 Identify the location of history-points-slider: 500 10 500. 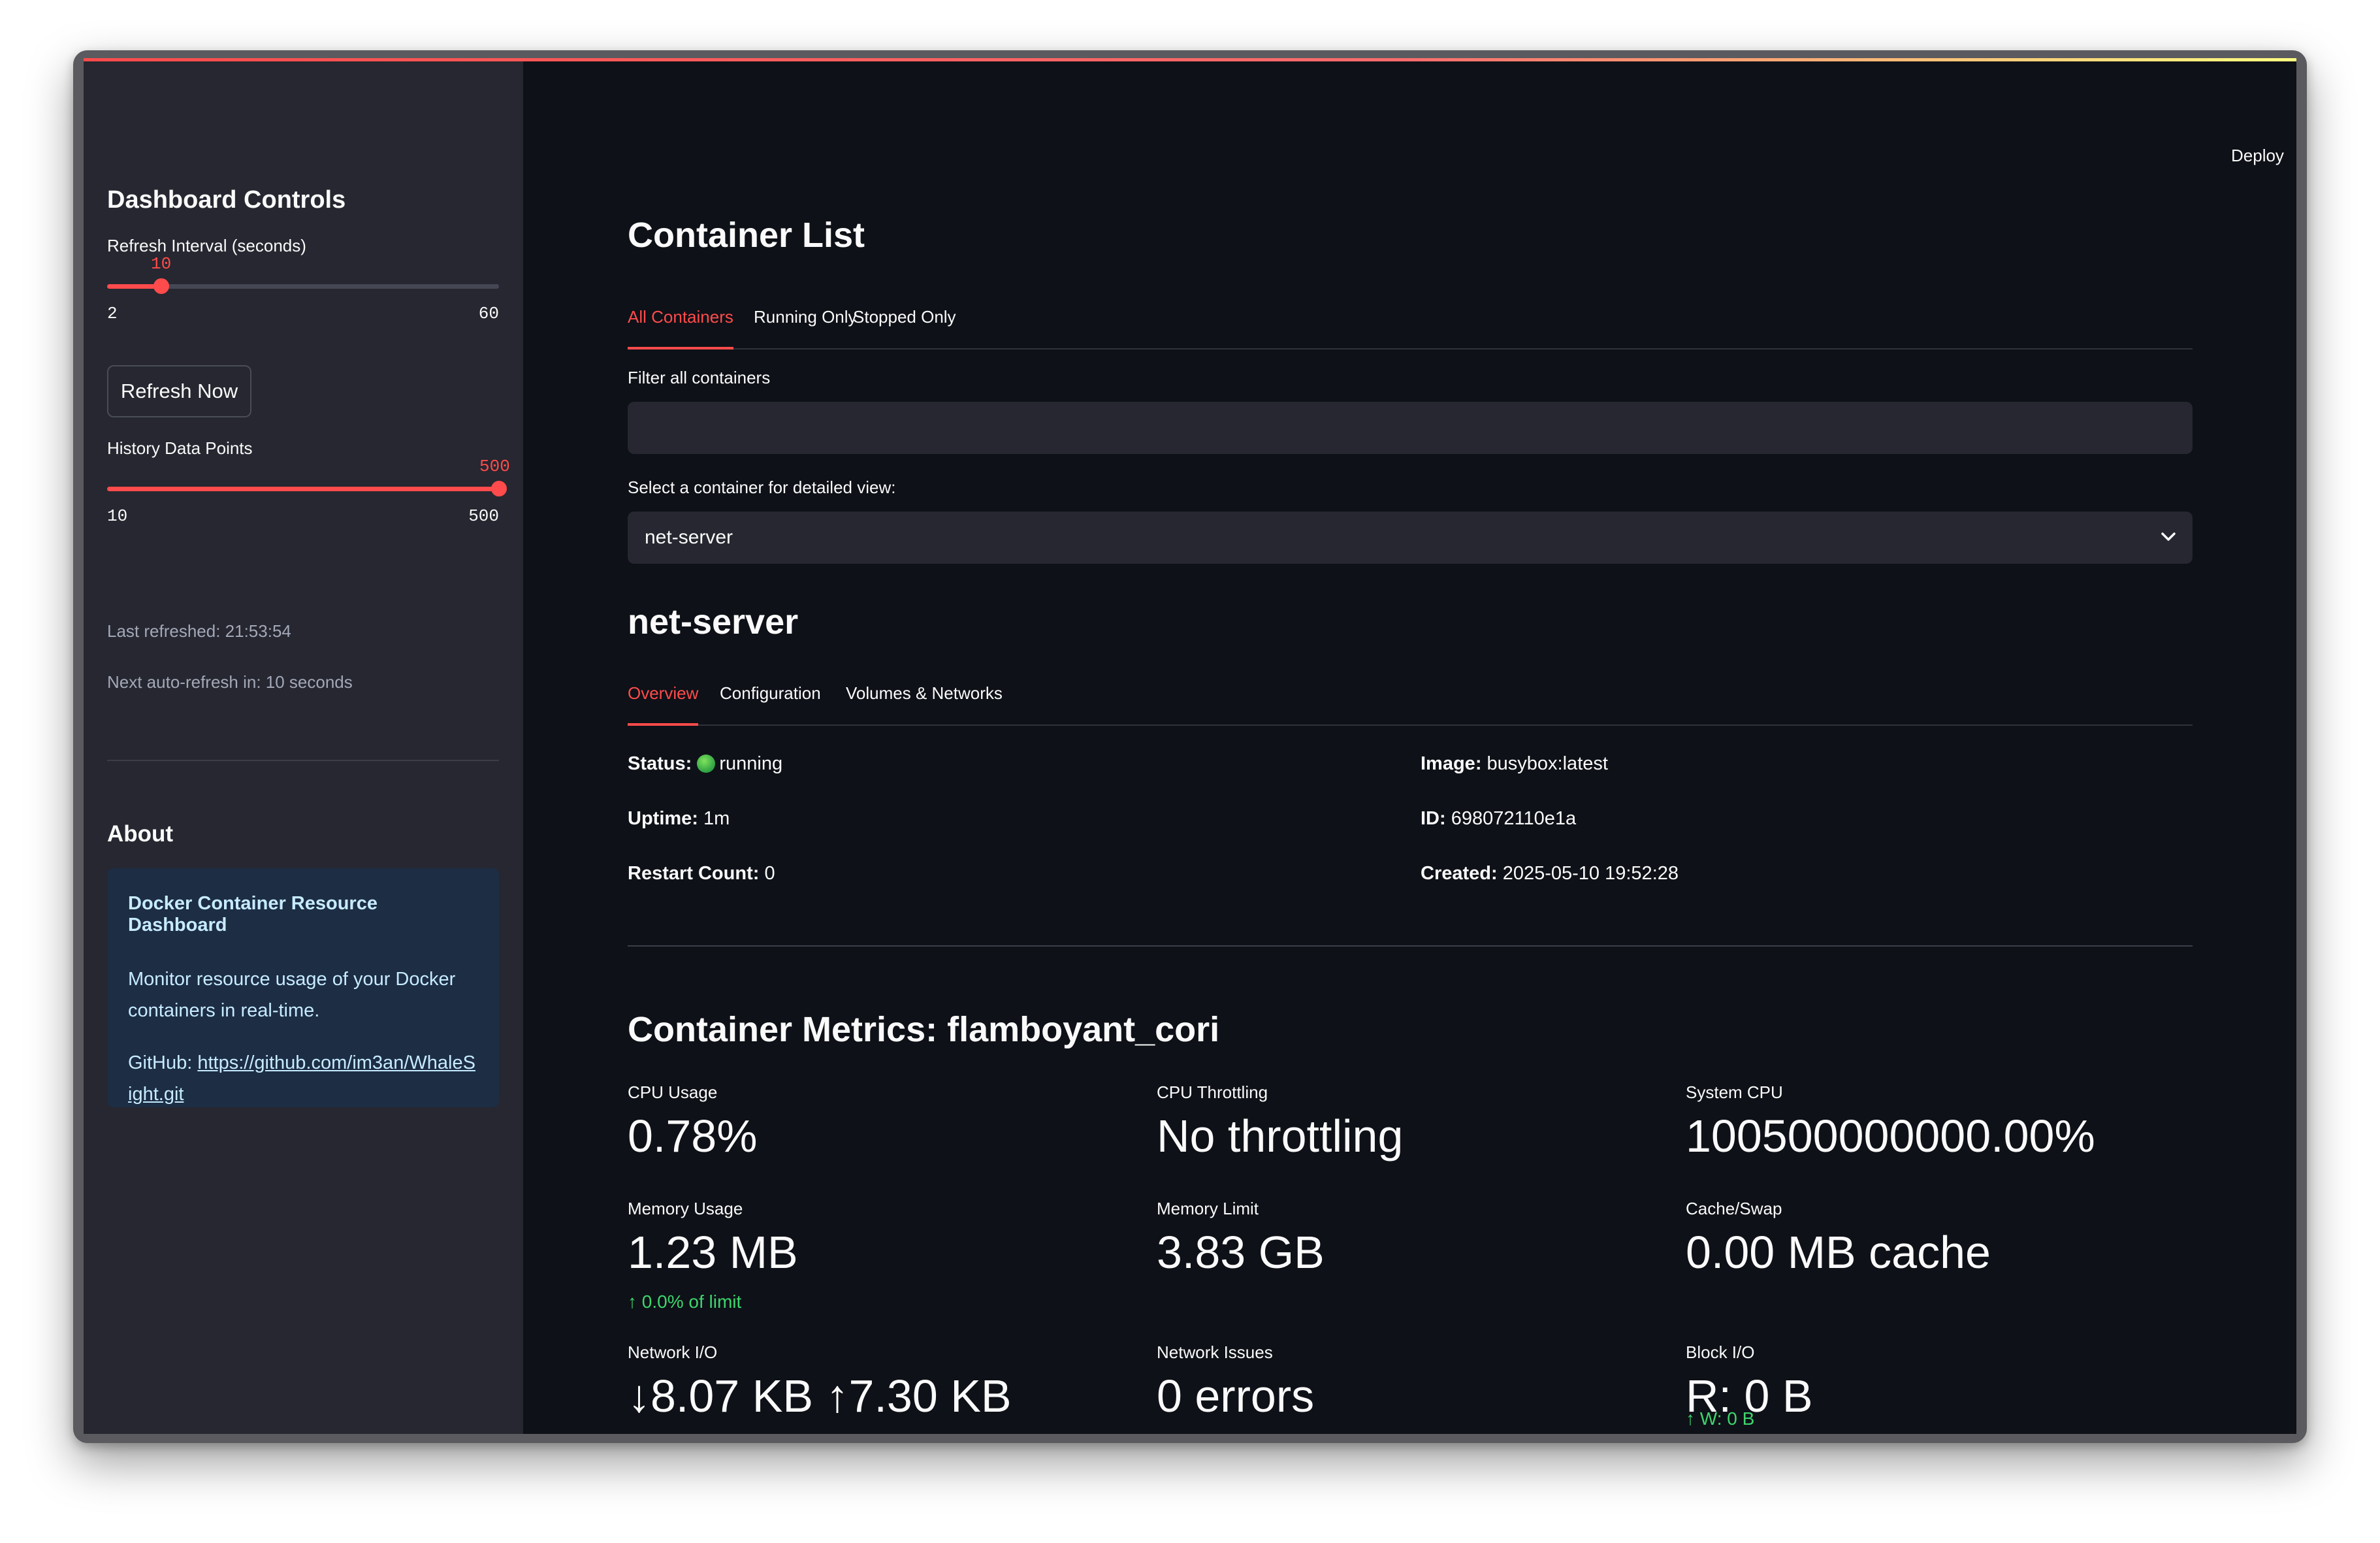
(308, 491).